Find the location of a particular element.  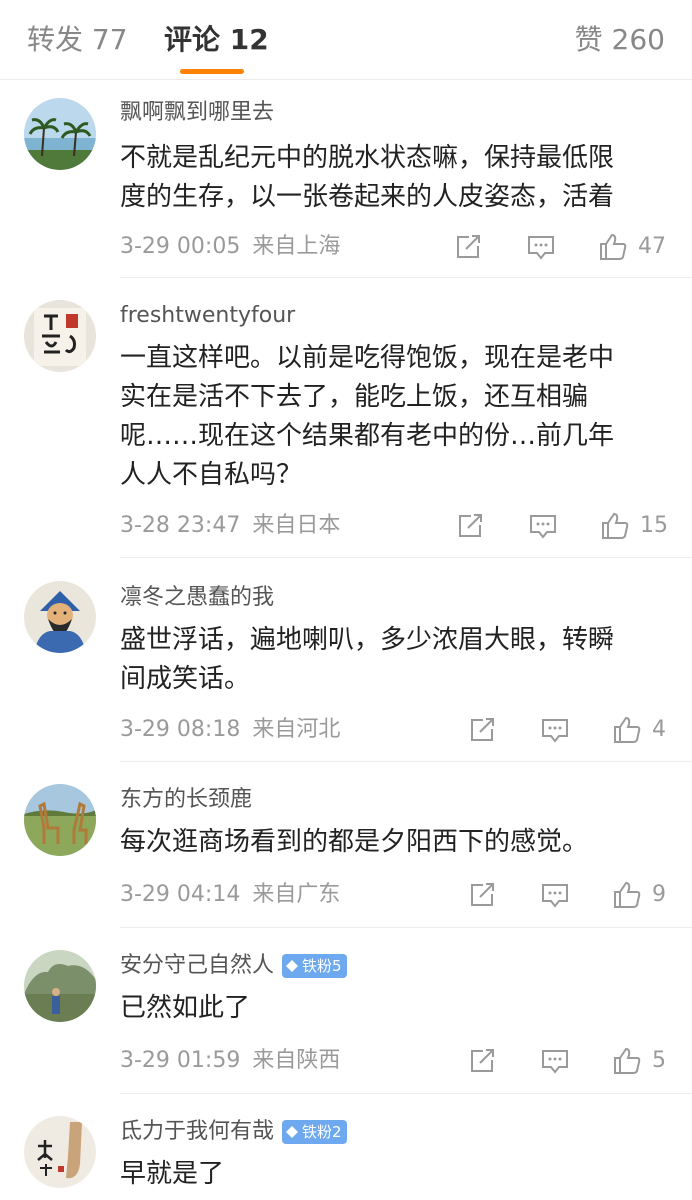

tab-reposts: 转发 77 is located at coordinates (77, 40).